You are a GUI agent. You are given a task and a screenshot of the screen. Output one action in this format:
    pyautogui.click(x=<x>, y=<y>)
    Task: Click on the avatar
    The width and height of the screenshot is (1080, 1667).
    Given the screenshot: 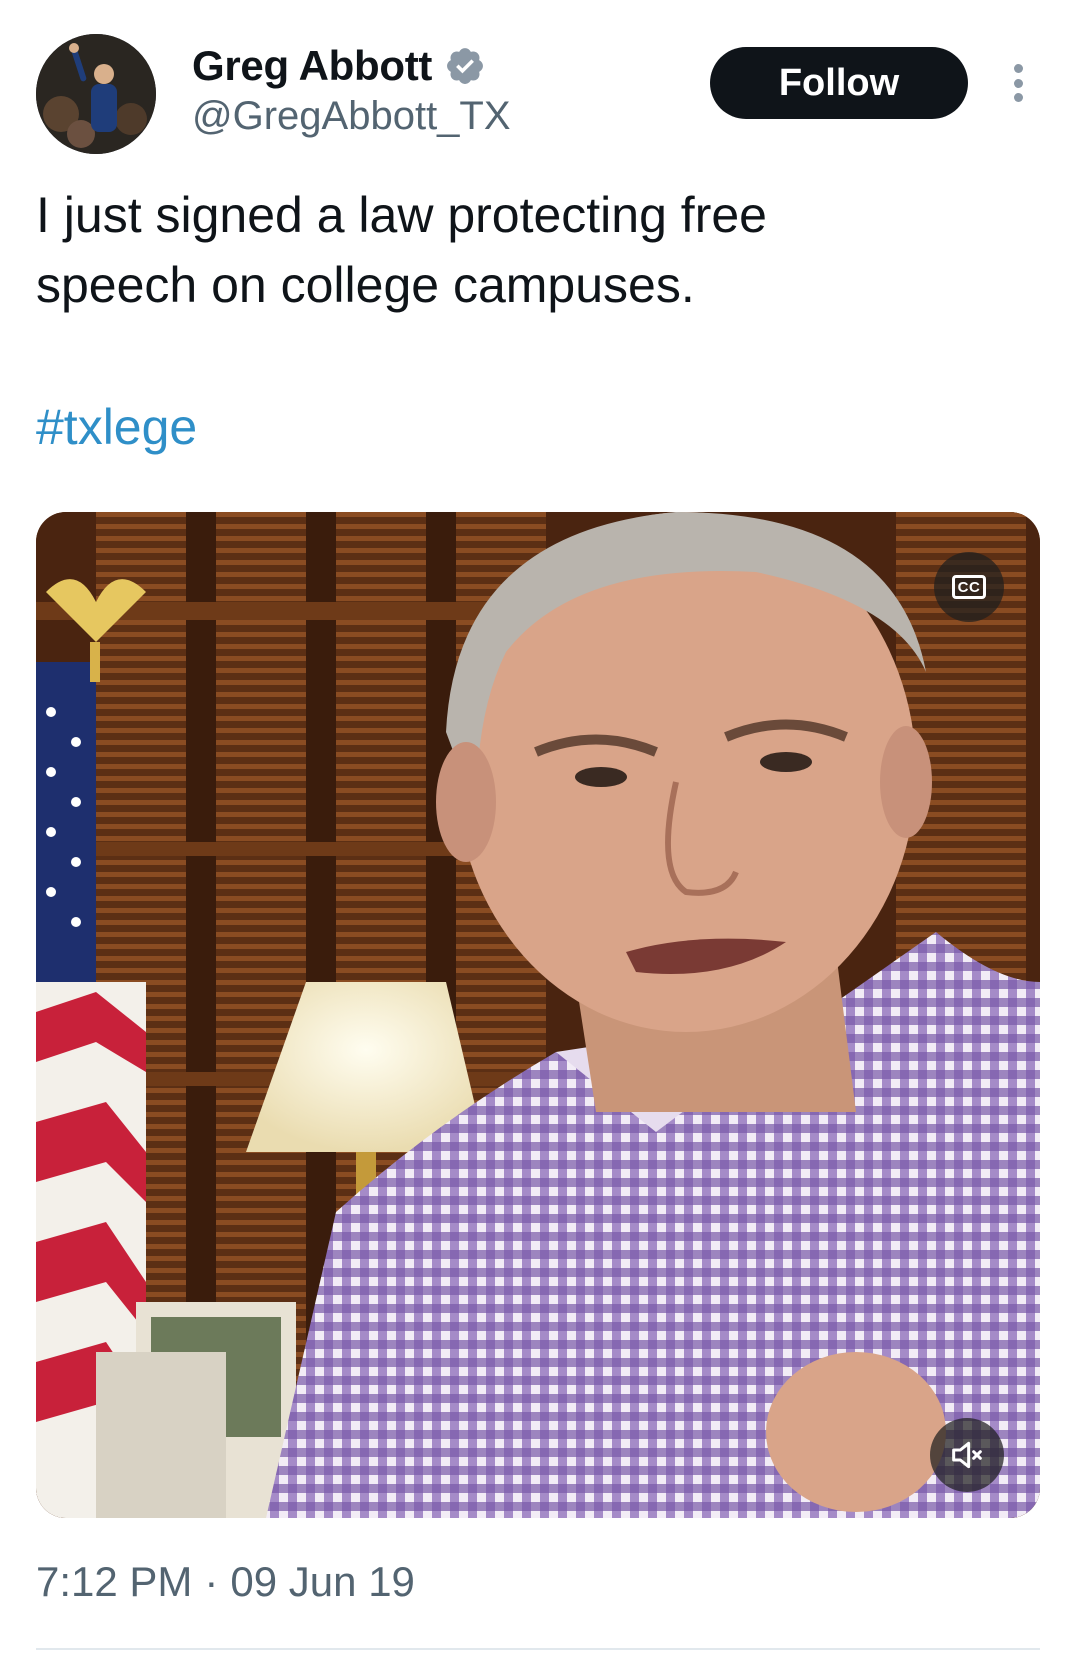 What is the action you would take?
    pyautogui.click(x=96, y=94)
    